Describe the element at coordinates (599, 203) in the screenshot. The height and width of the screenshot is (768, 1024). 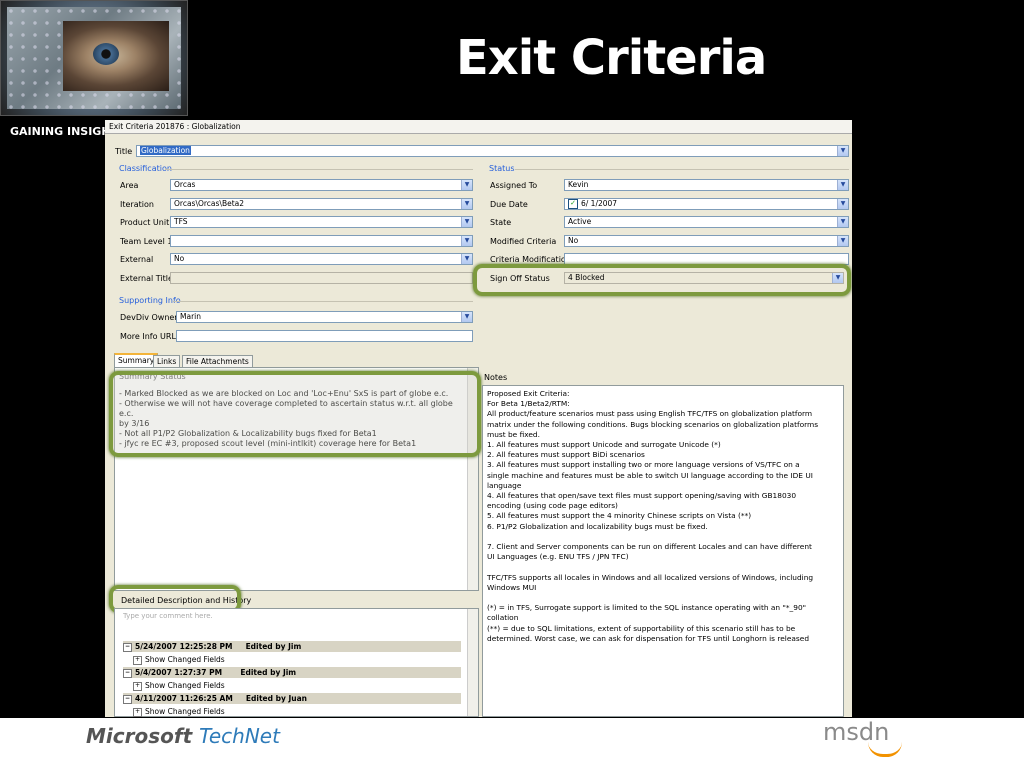
I see `due-date-value: 6/ 1/2007` at that location.